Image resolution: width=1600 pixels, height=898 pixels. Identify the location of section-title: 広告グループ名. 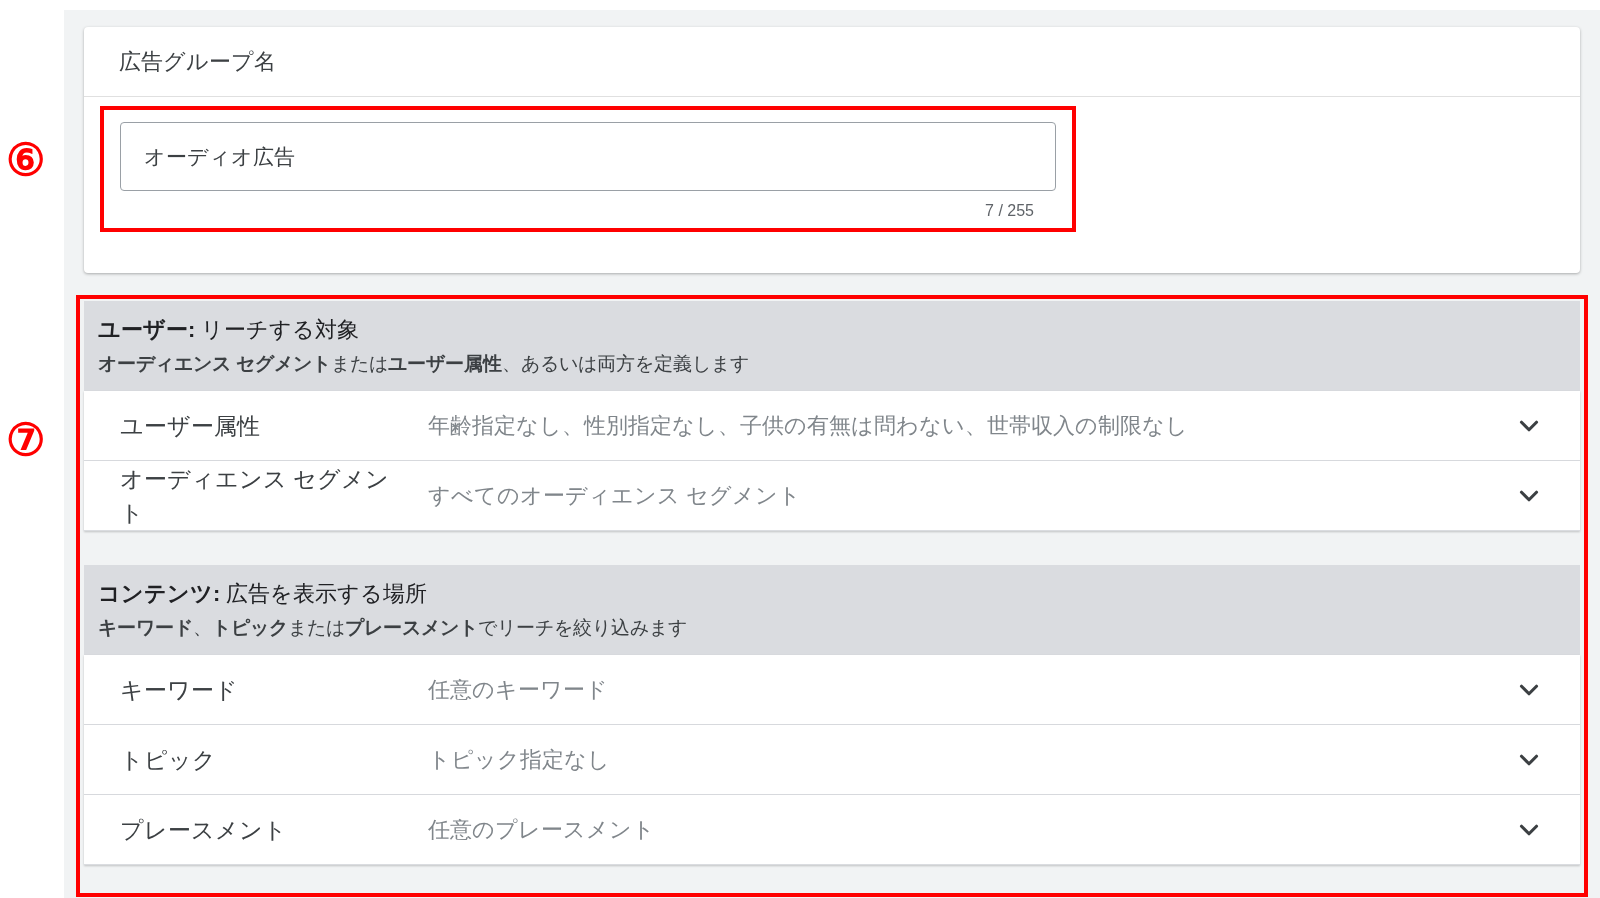
(197, 62).